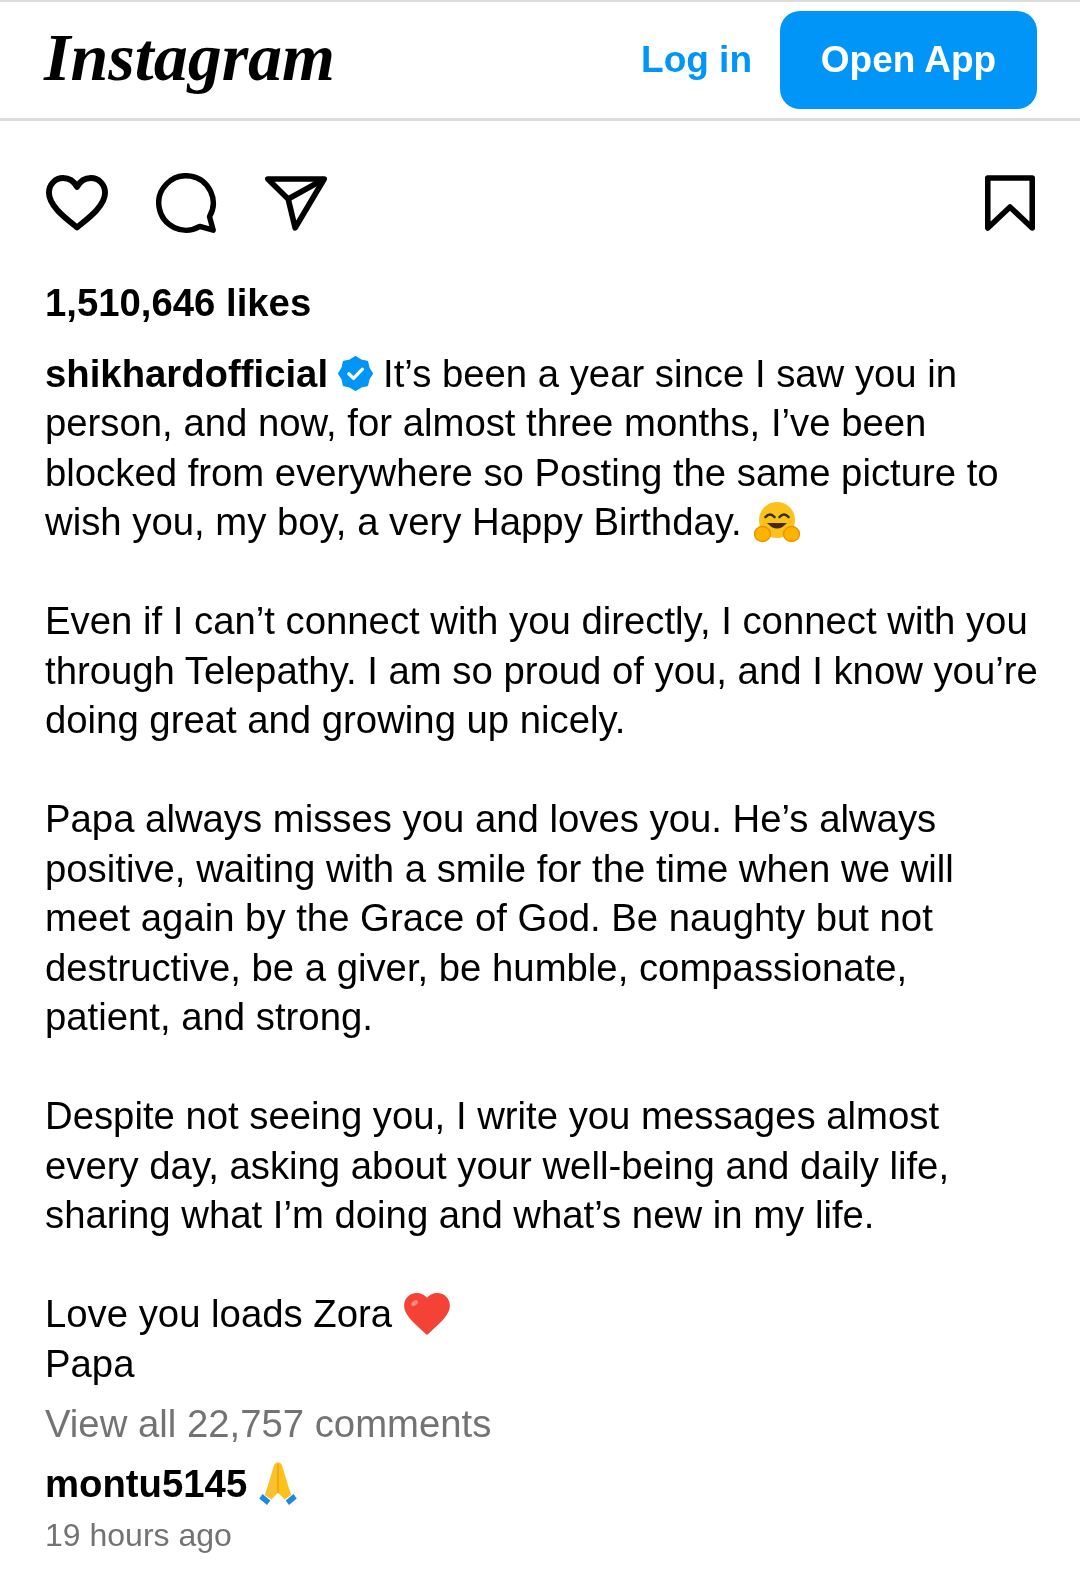 The image size is (1080, 1593). What do you see at coordinates (138, 1535) in the screenshot?
I see `comment-time: 19 hours ago` at bounding box center [138, 1535].